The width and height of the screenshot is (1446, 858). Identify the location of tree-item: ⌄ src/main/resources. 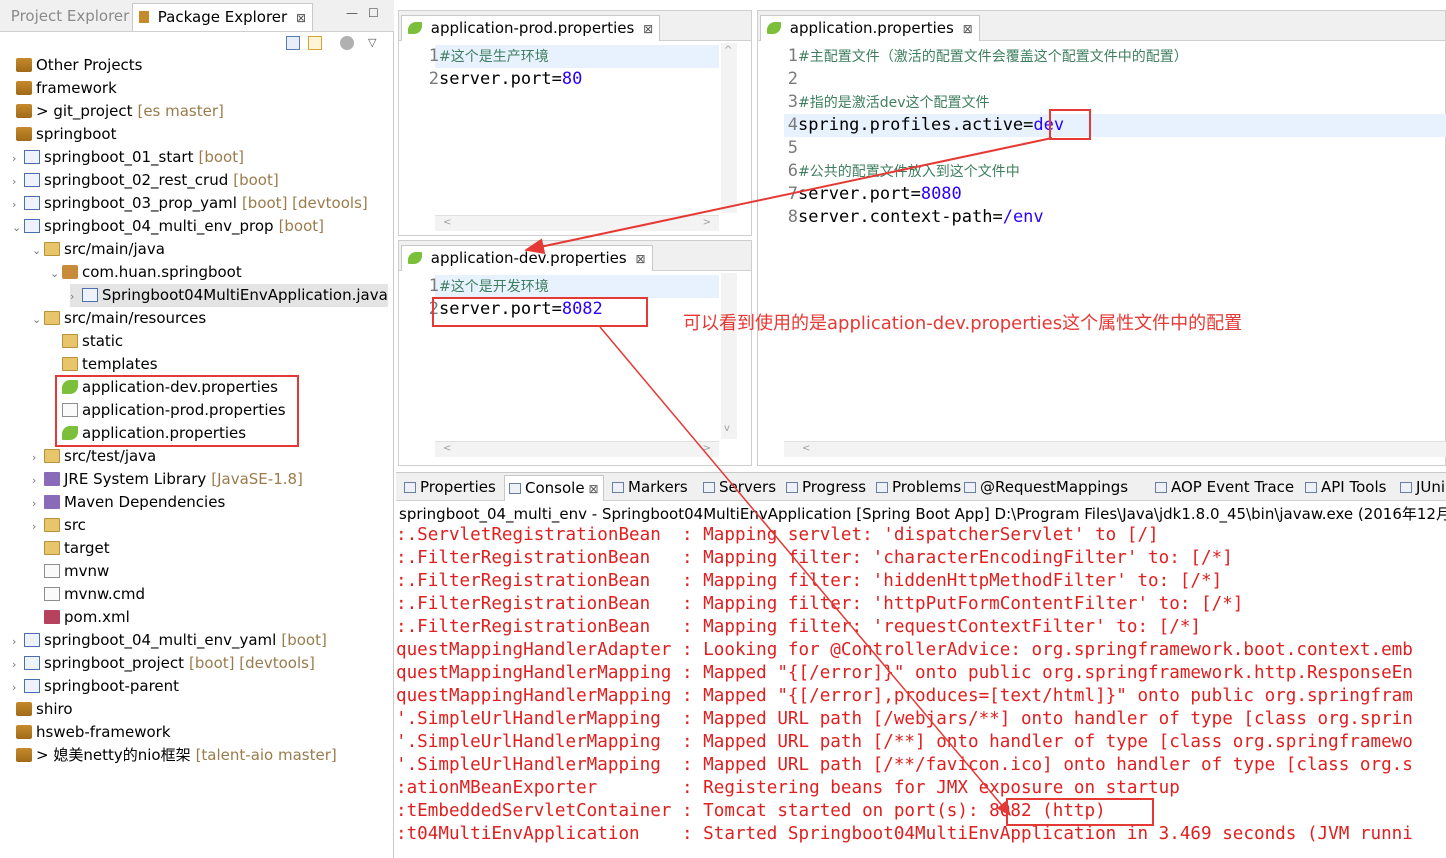
(119, 318).